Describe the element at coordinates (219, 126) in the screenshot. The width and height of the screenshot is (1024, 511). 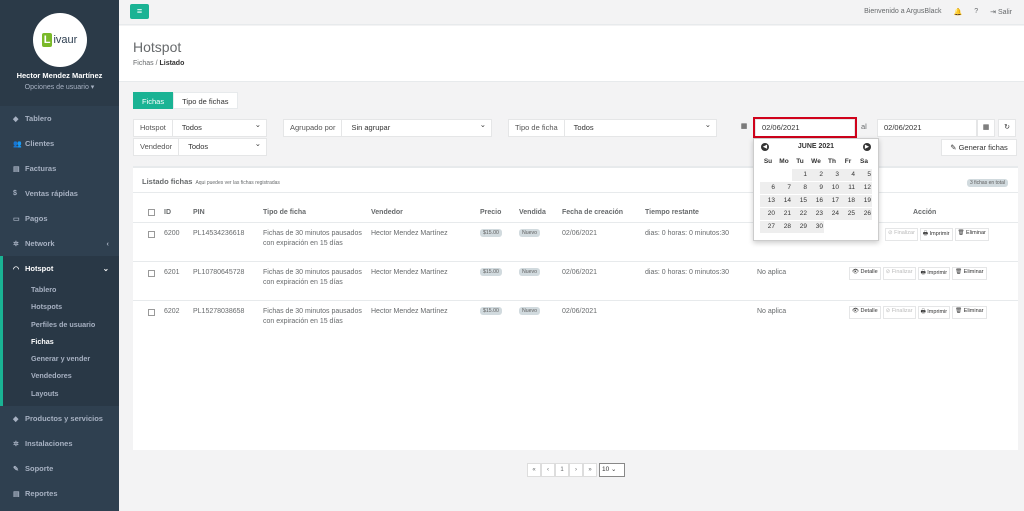
I see `hotspot-select: Todos` at that location.